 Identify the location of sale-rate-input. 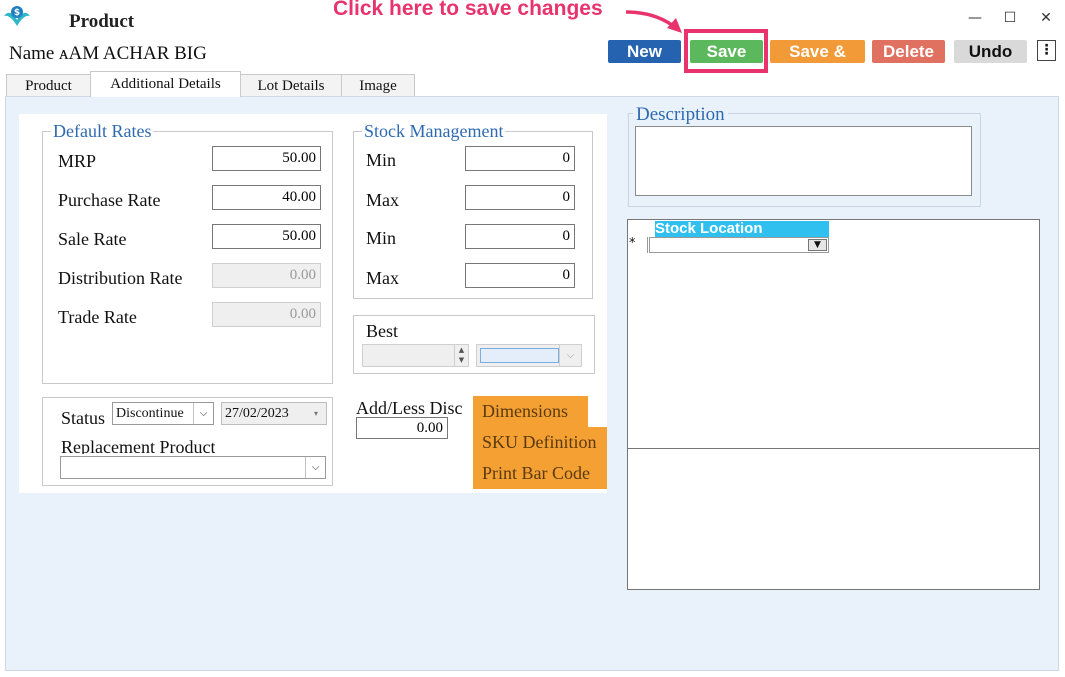
(266, 236).